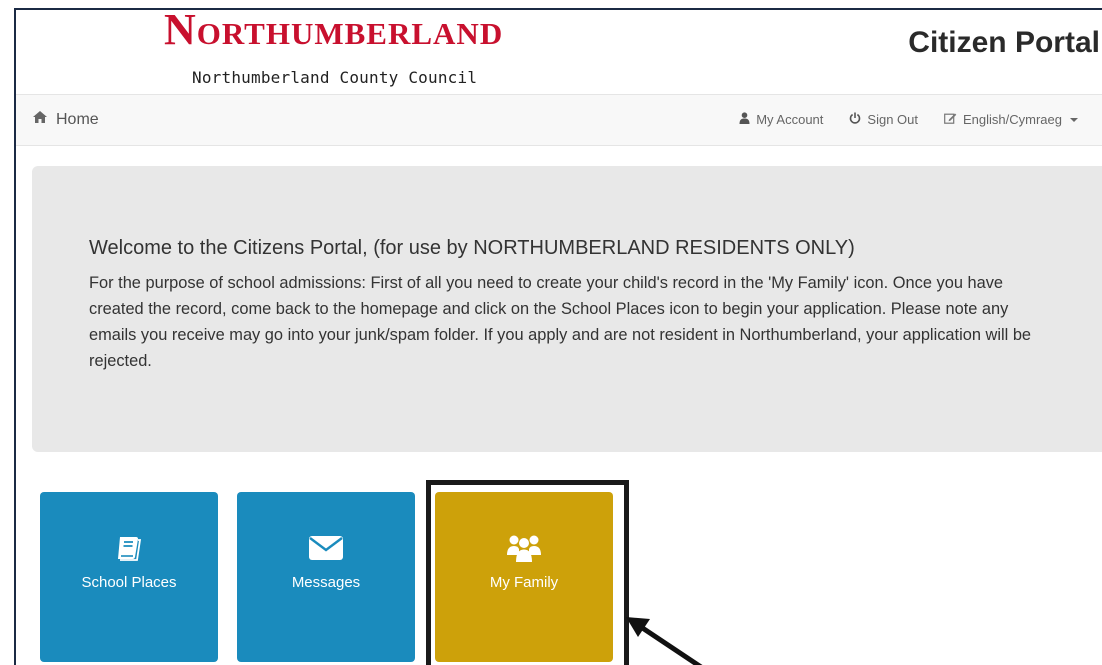 This screenshot has width=1102, height=665. Describe the element at coordinates (892, 119) in the screenshot. I see `sign-out-label: Sign Out` at that location.